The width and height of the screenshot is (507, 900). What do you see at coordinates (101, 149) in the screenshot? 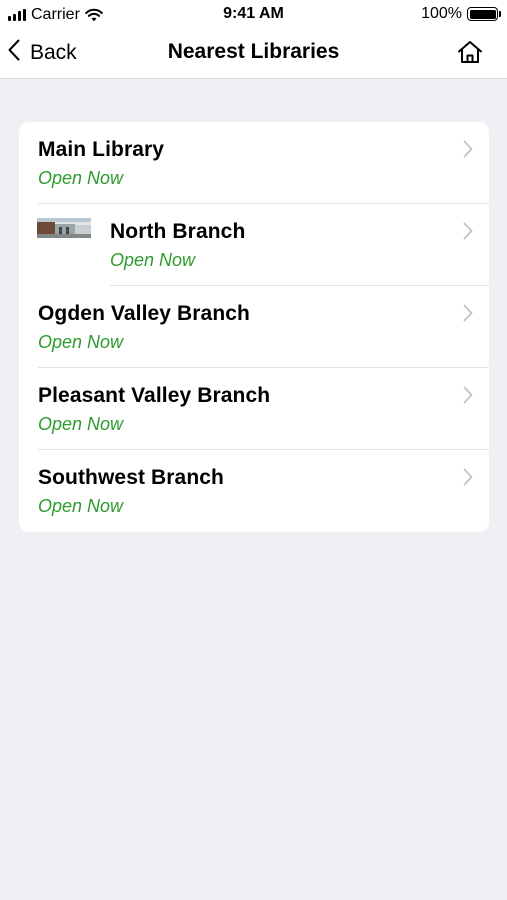
I see `library-name: Main Library` at bounding box center [101, 149].